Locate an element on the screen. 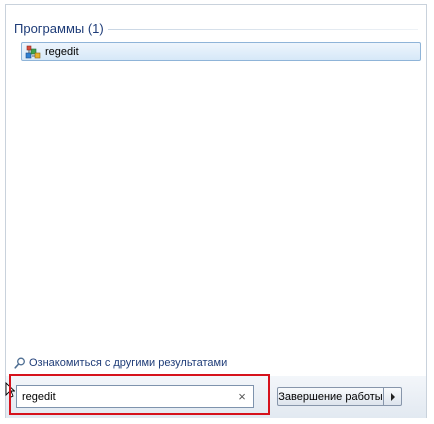 The width and height of the screenshot is (434, 424). result-item-label: regedit is located at coordinates (62, 51).